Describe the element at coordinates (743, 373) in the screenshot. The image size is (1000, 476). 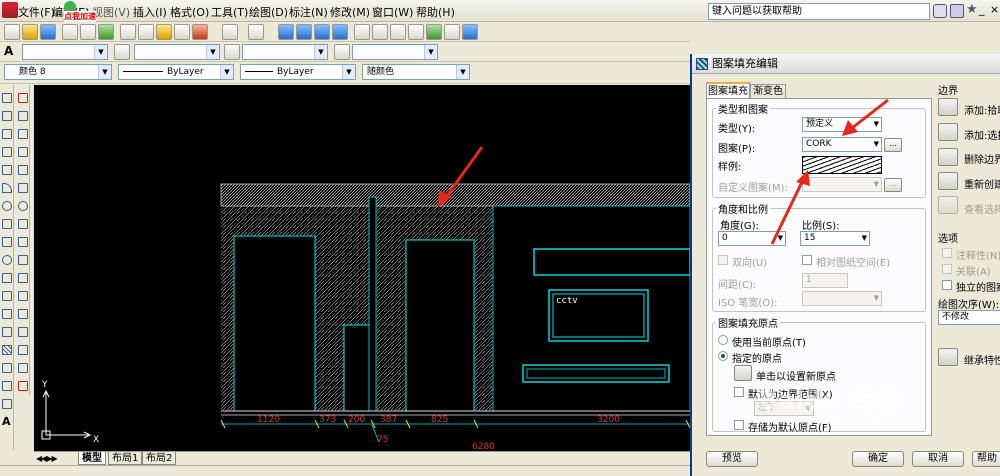
I see `set-origin-button` at that location.